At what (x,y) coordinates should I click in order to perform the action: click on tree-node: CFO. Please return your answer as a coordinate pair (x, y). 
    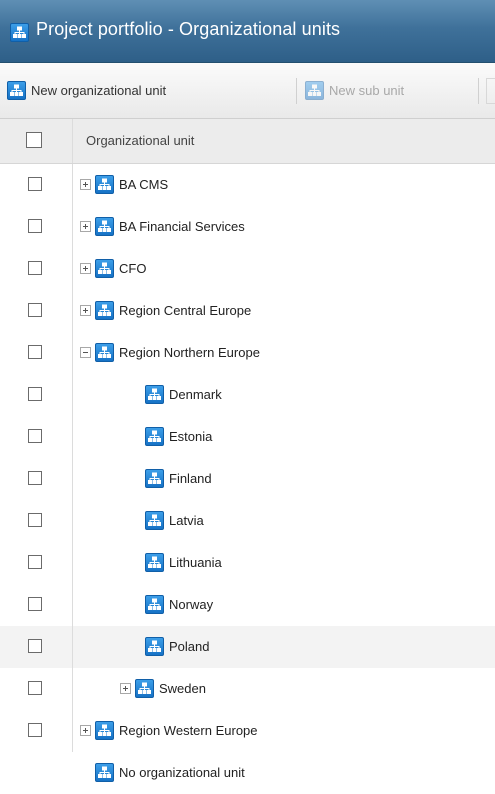
    Looking at the image, I should click on (113, 268).